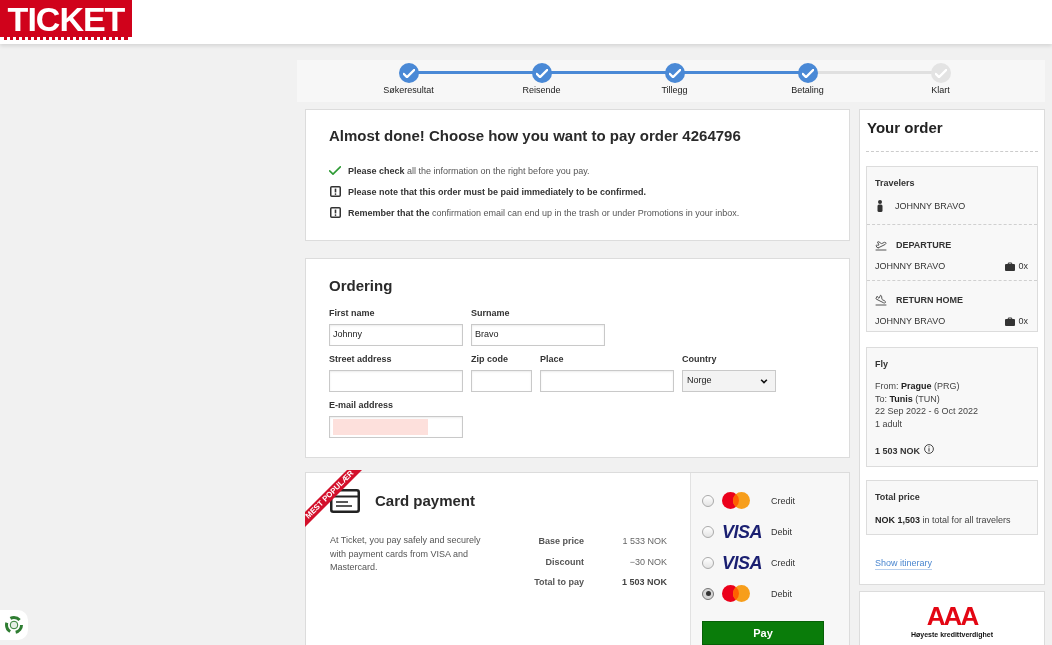 The image size is (1052, 645). Describe the element at coordinates (14, 625) in the screenshot. I see `circular-arrows-icon` at that location.